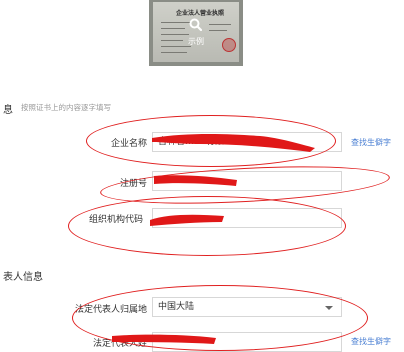  What do you see at coordinates (371, 341) in the screenshot?
I see `find-rare-char-link-2: 查找生僻字` at bounding box center [371, 341].